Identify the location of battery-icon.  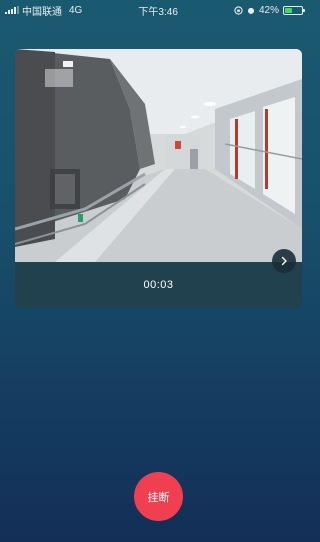
(293, 10).